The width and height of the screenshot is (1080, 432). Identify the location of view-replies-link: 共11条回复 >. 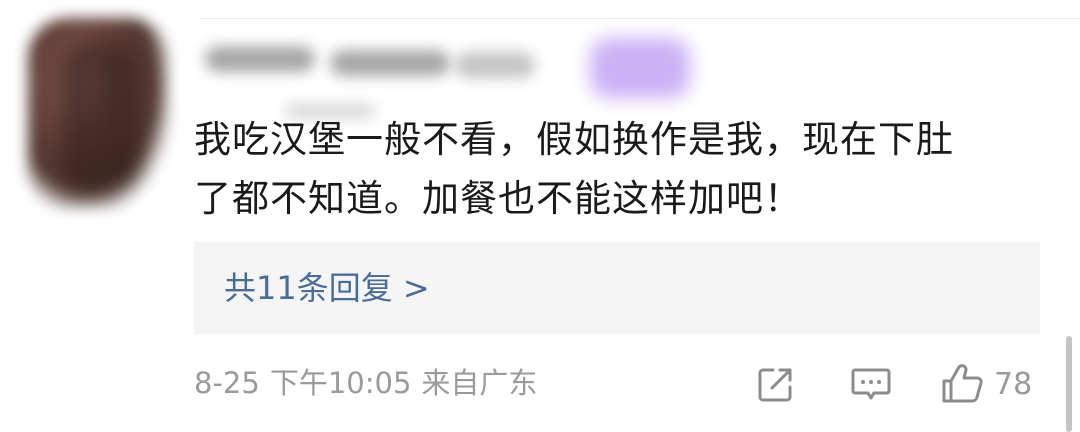
(327, 288).